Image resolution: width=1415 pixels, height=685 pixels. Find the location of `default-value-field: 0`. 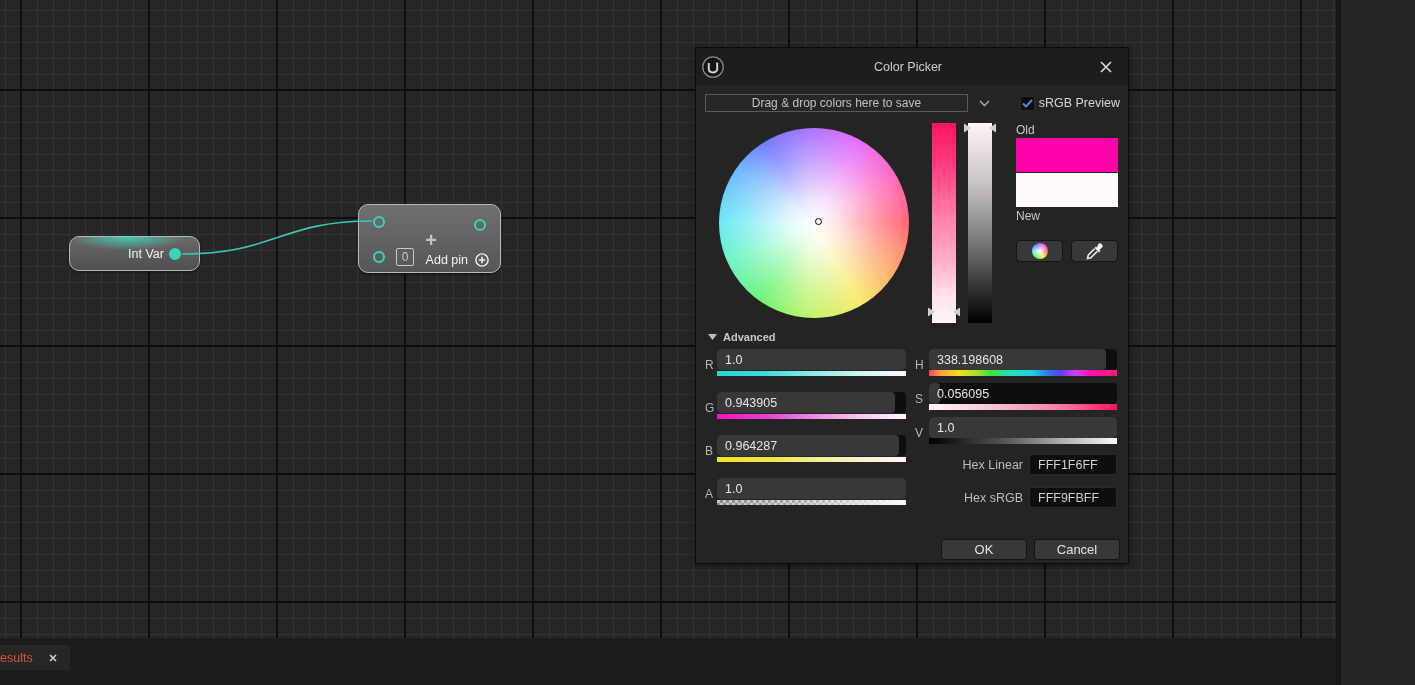

default-value-field: 0 is located at coordinates (405, 257).